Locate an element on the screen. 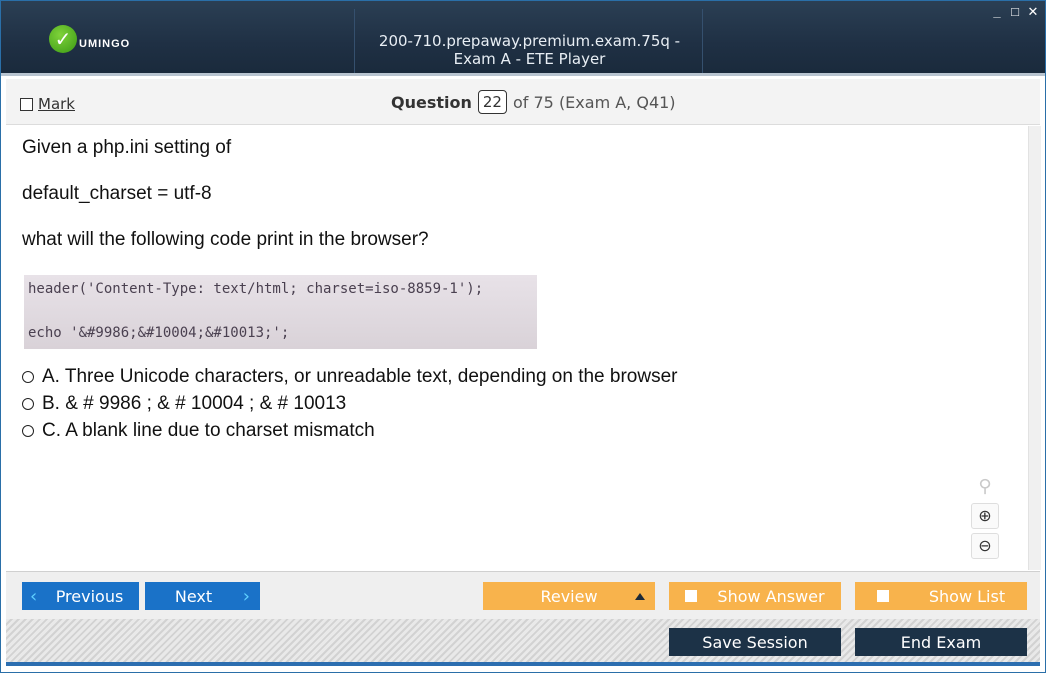 This screenshot has width=1046, height=673. next-label: Next is located at coordinates (193, 596).